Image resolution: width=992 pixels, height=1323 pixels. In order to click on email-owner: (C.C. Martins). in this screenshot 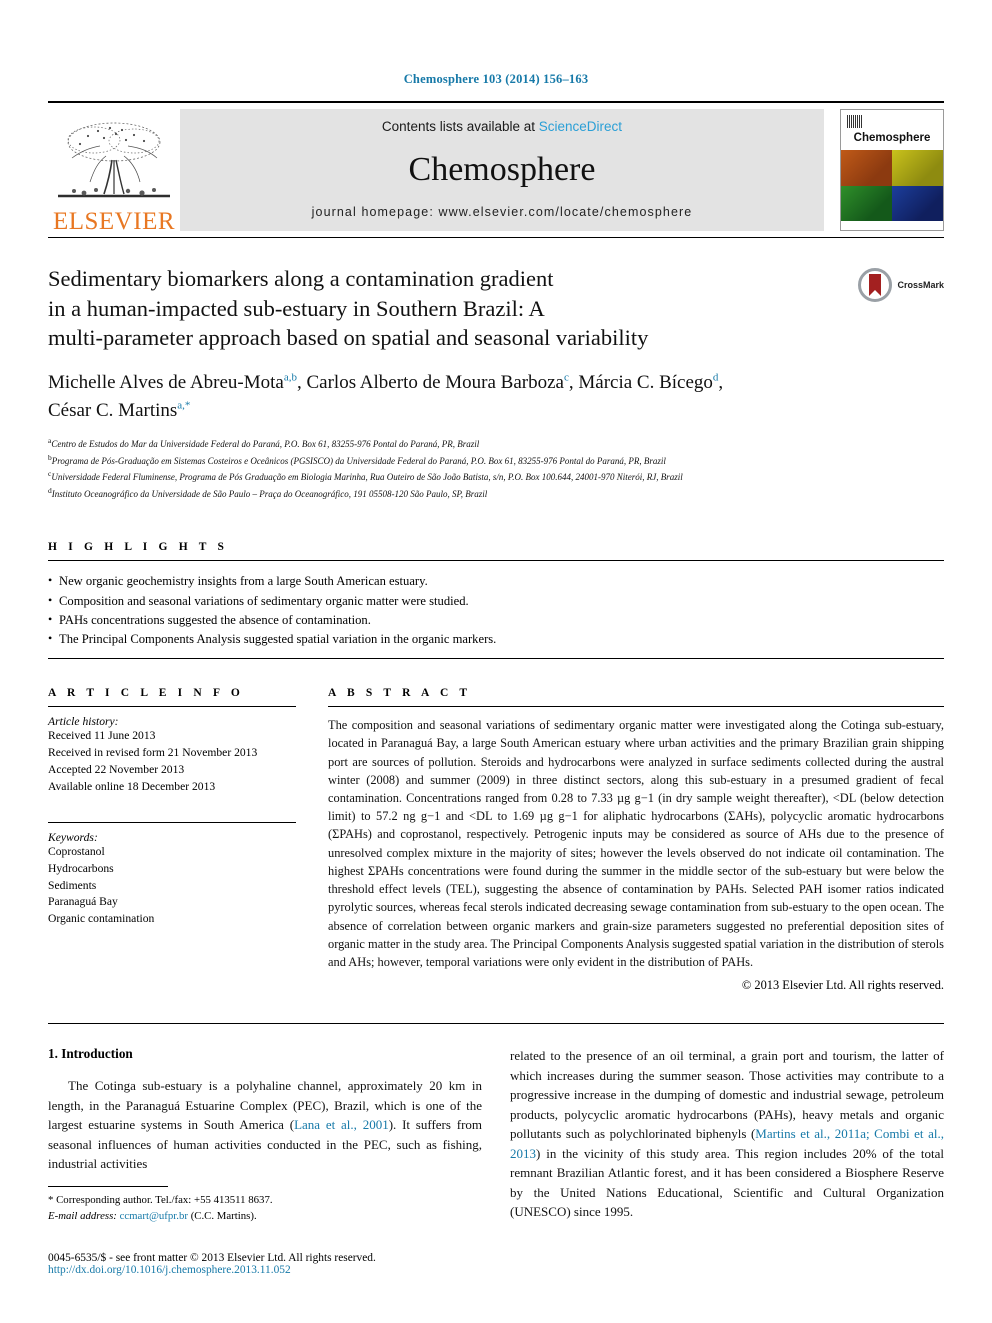, I will do `click(223, 1216)`.